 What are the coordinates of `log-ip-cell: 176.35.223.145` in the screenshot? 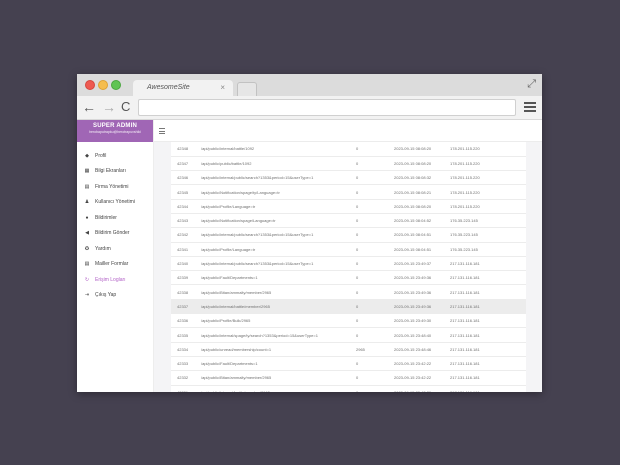 It's located at (464, 235).